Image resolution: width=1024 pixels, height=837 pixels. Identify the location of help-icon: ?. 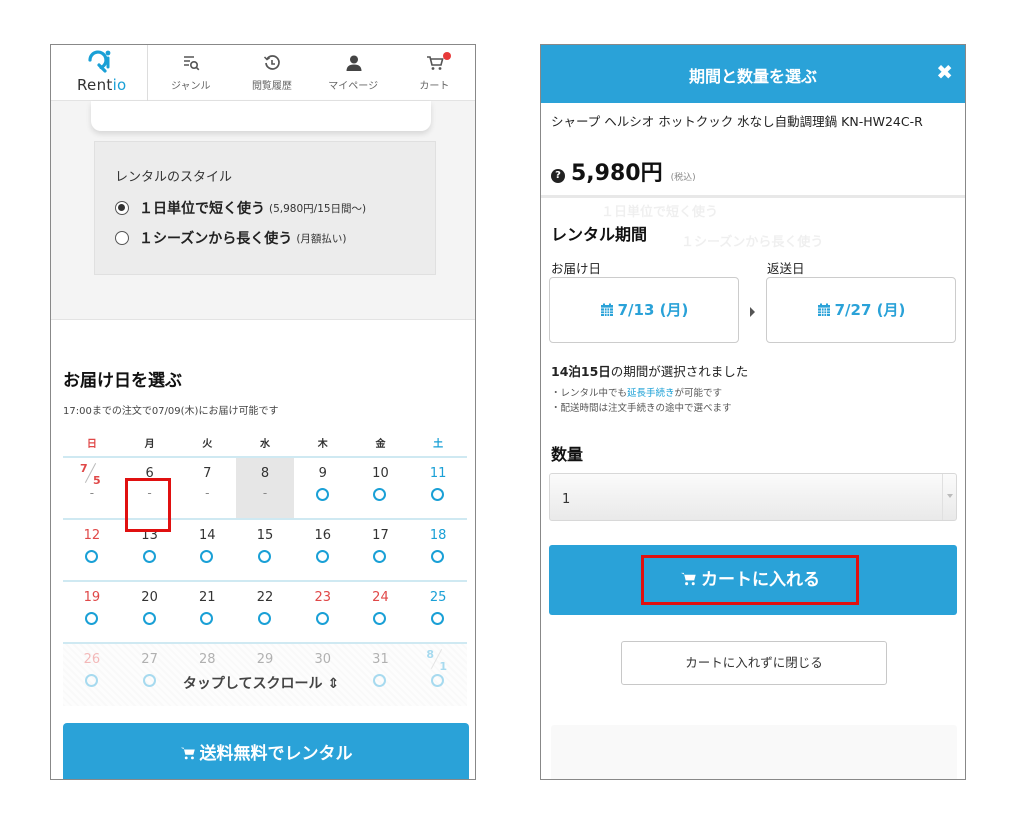
(558, 176).